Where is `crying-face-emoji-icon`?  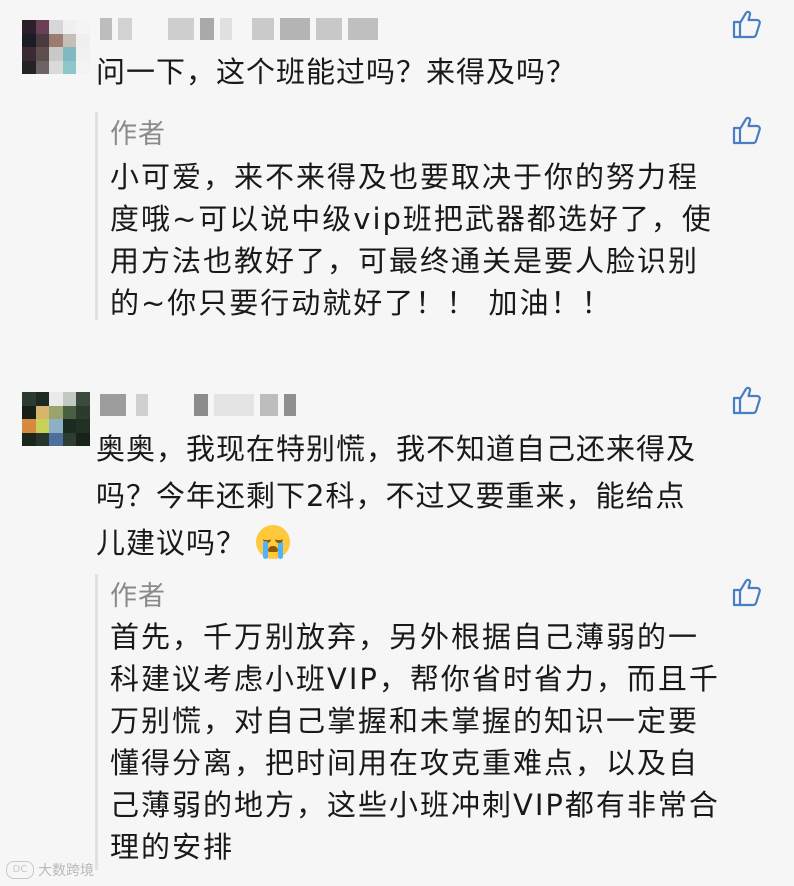
crying-face-emoji-icon is located at coordinates (273, 542).